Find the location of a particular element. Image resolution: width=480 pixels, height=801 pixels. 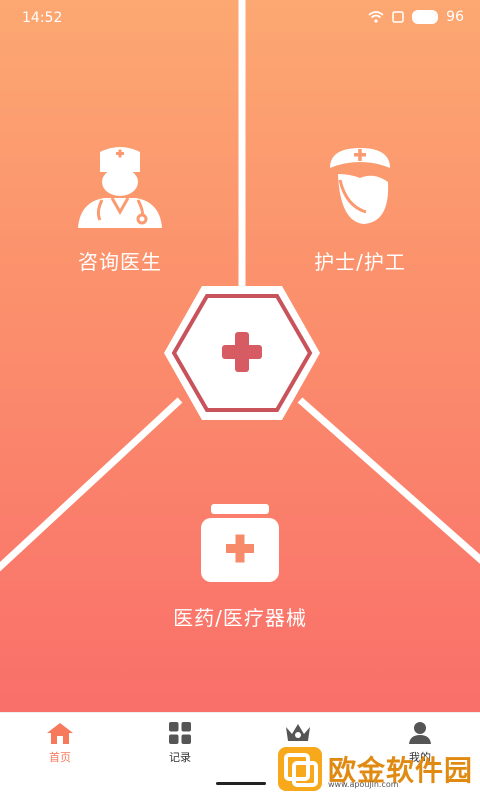

tile-label-nurse: 护士/护工 is located at coordinates (360, 262).